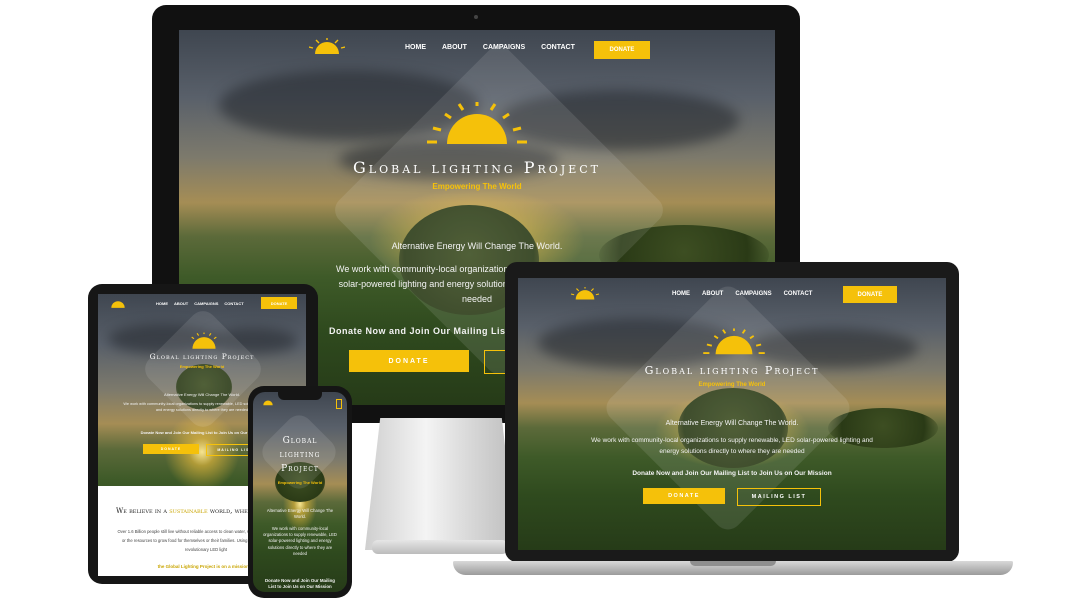 This screenshot has height=600, width=1080. Describe the element at coordinates (142, 511) in the screenshot. I see `heading-pre: We believe in a` at that location.